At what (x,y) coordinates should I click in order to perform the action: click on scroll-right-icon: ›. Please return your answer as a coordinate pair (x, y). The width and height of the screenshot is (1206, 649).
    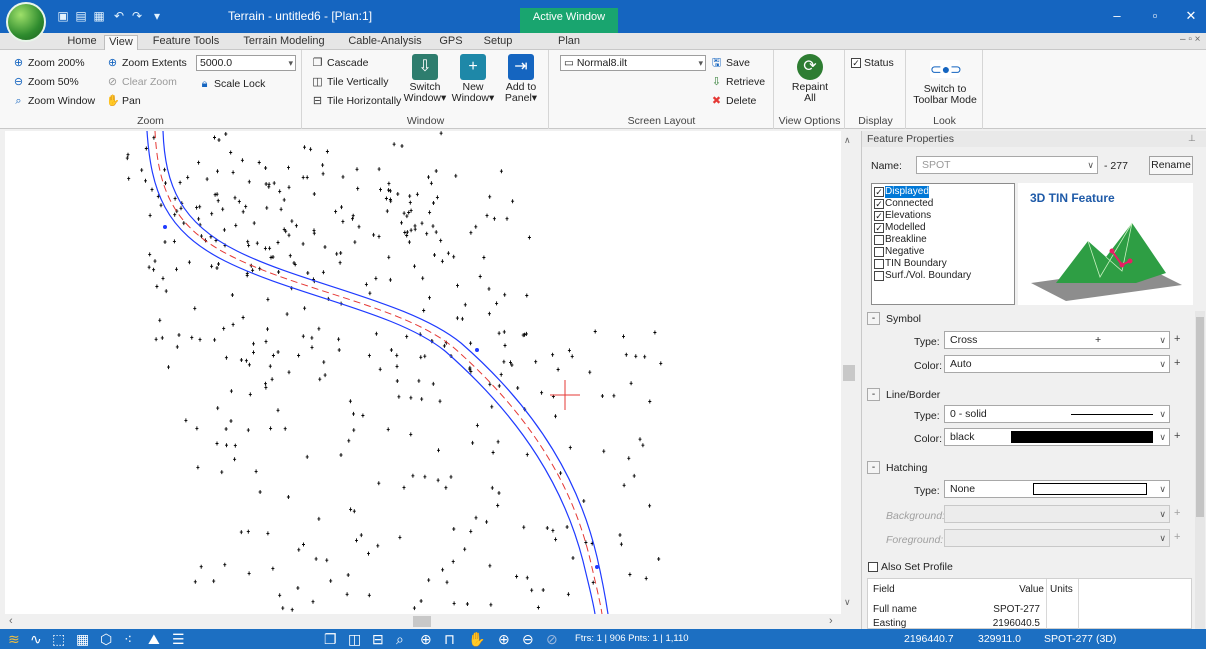
    Looking at the image, I should click on (831, 621).